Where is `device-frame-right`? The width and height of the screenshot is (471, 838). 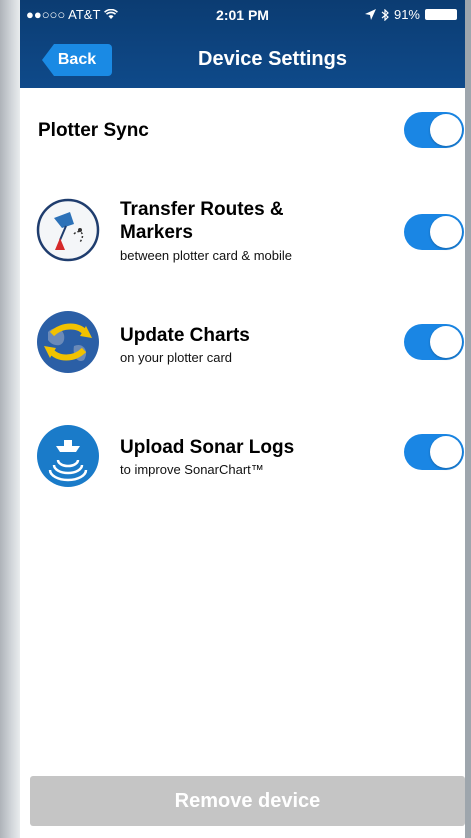
device-frame-right is located at coordinates (468, 419).